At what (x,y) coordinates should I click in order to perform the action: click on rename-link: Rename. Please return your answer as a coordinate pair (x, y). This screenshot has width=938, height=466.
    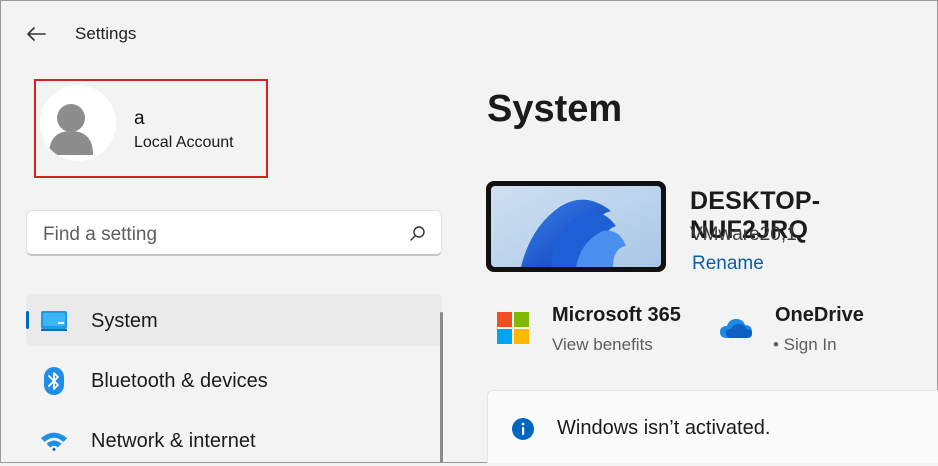
    Looking at the image, I should click on (728, 264).